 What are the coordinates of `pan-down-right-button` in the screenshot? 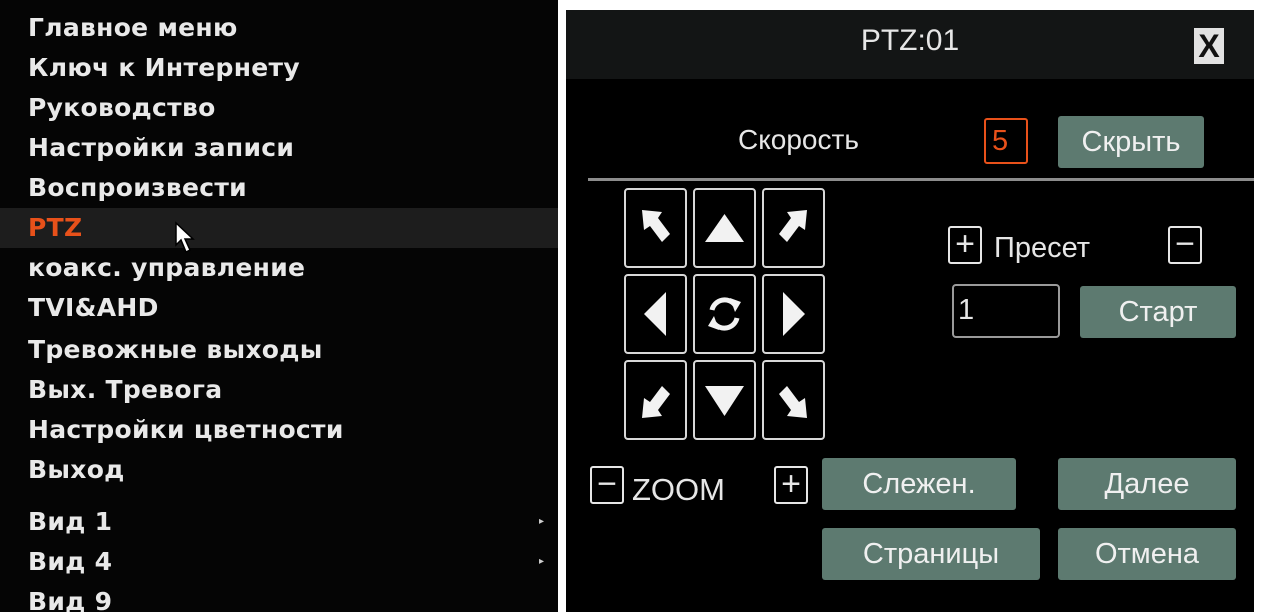 It's located at (793, 400).